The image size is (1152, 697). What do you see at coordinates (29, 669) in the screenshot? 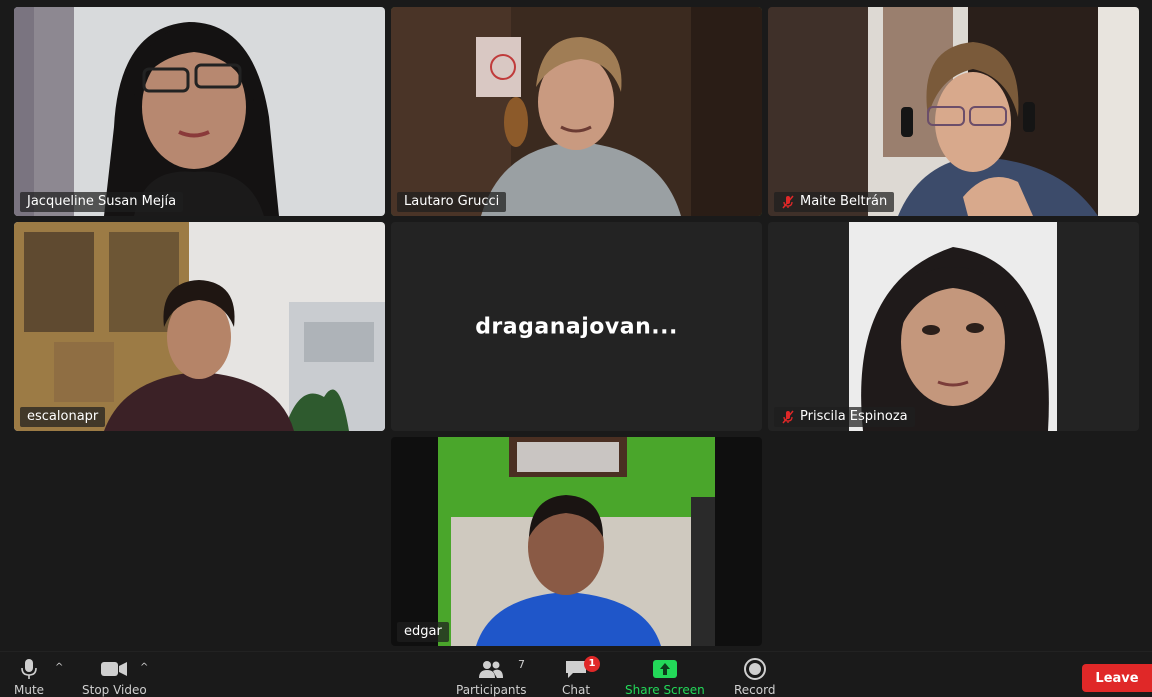
I see `microphone-icon` at bounding box center [29, 669].